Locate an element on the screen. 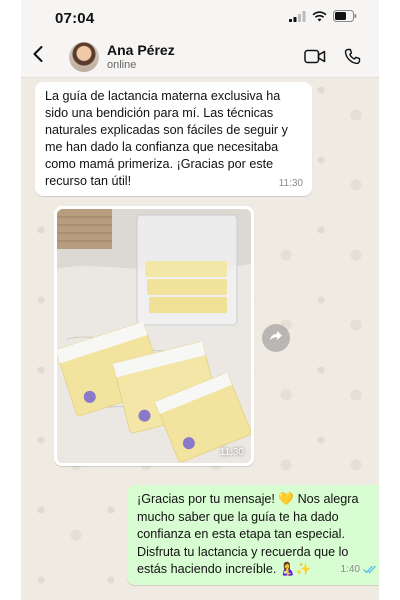  photo-message-time: 11:30 is located at coordinates (231, 452).